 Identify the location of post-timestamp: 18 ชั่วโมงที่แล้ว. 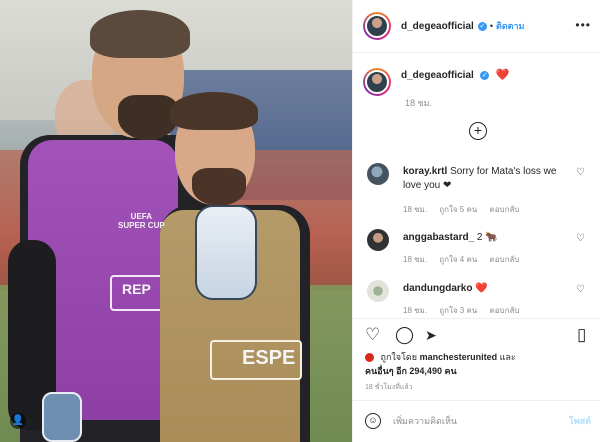
(389, 387).